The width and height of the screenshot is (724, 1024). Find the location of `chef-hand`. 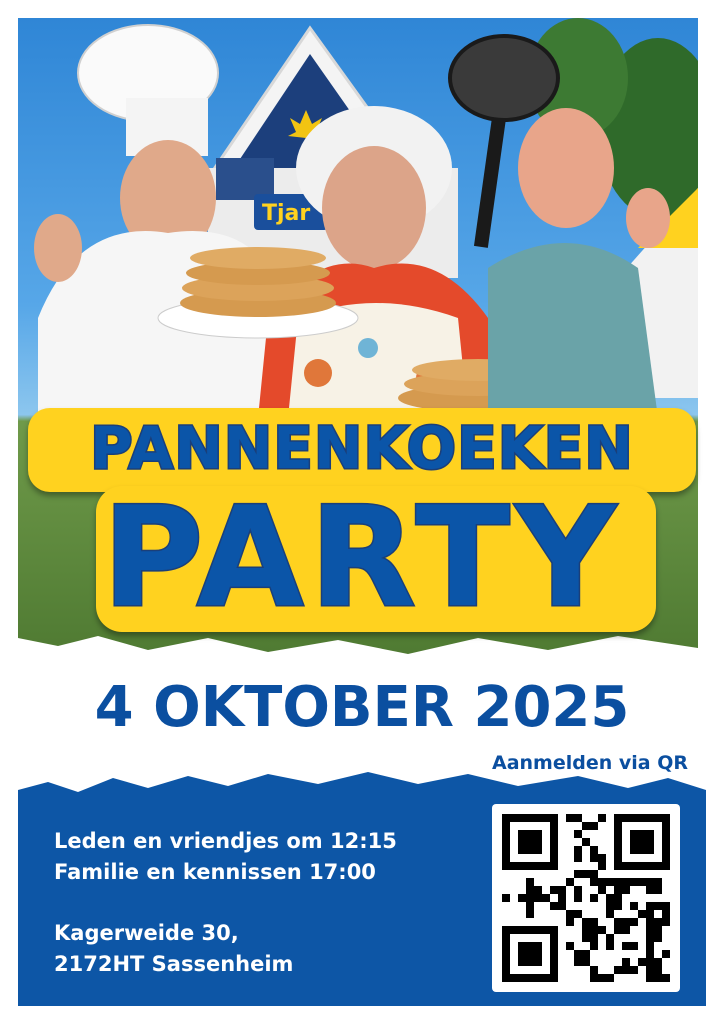

chef-hand is located at coordinates (58, 248).